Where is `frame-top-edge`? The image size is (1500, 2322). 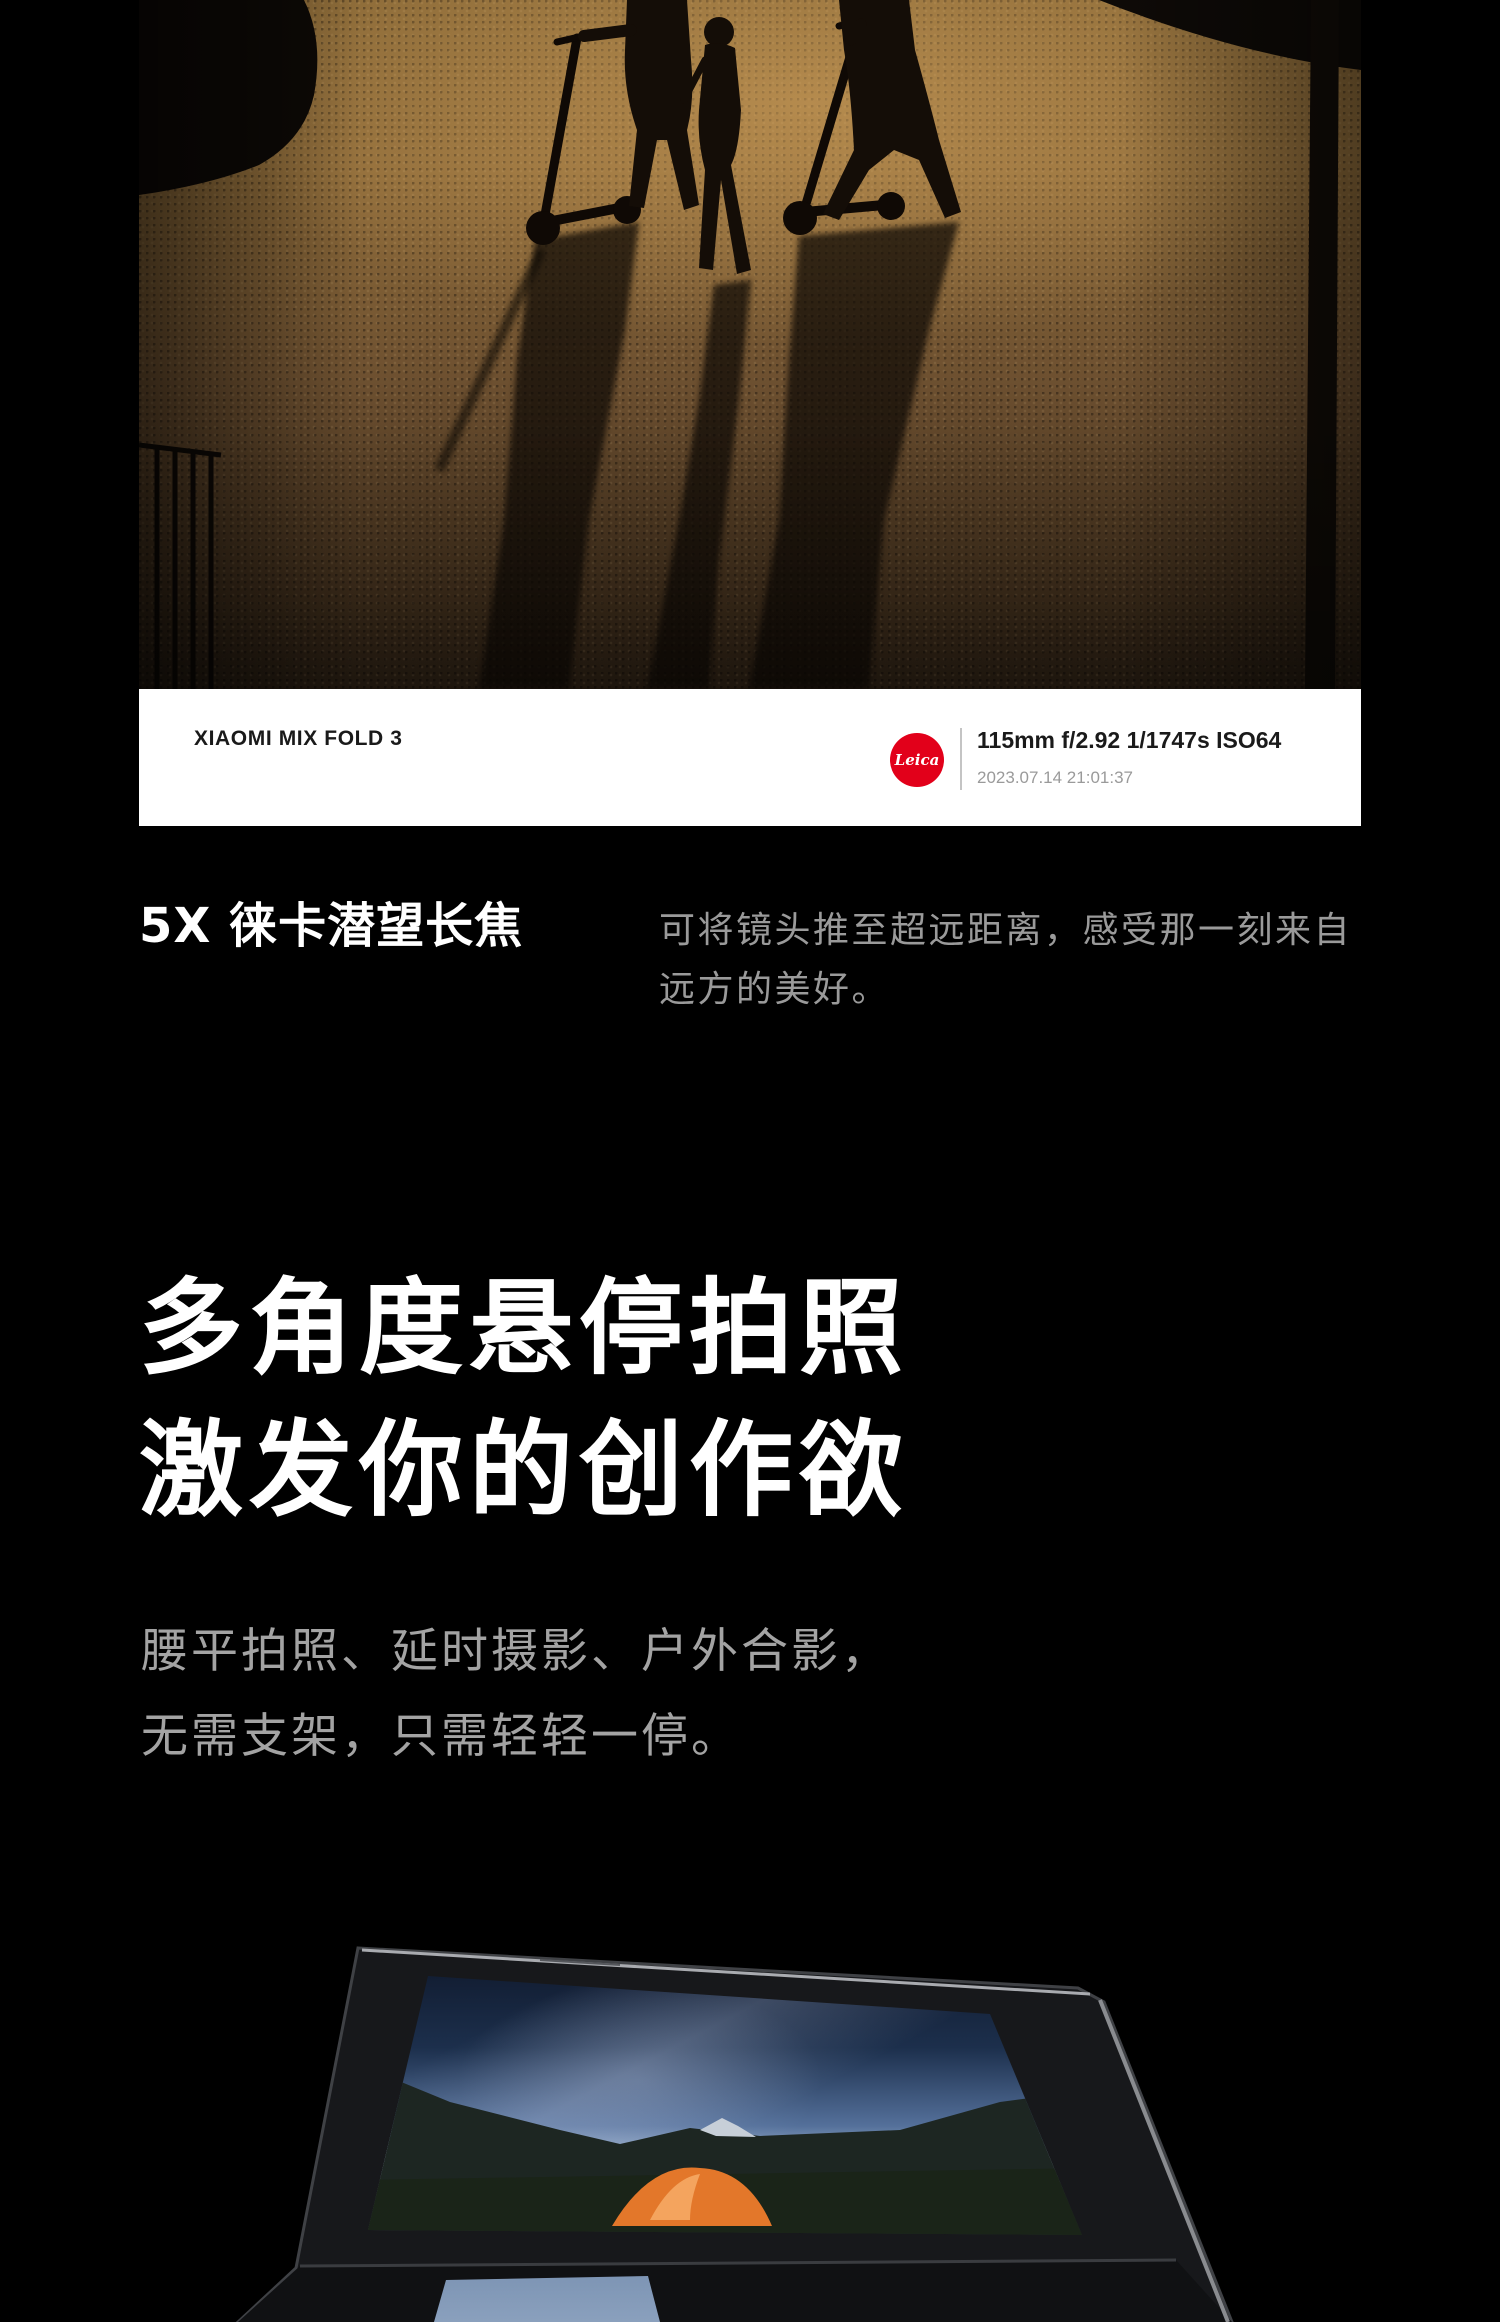 frame-top-edge is located at coordinates (726, 1972).